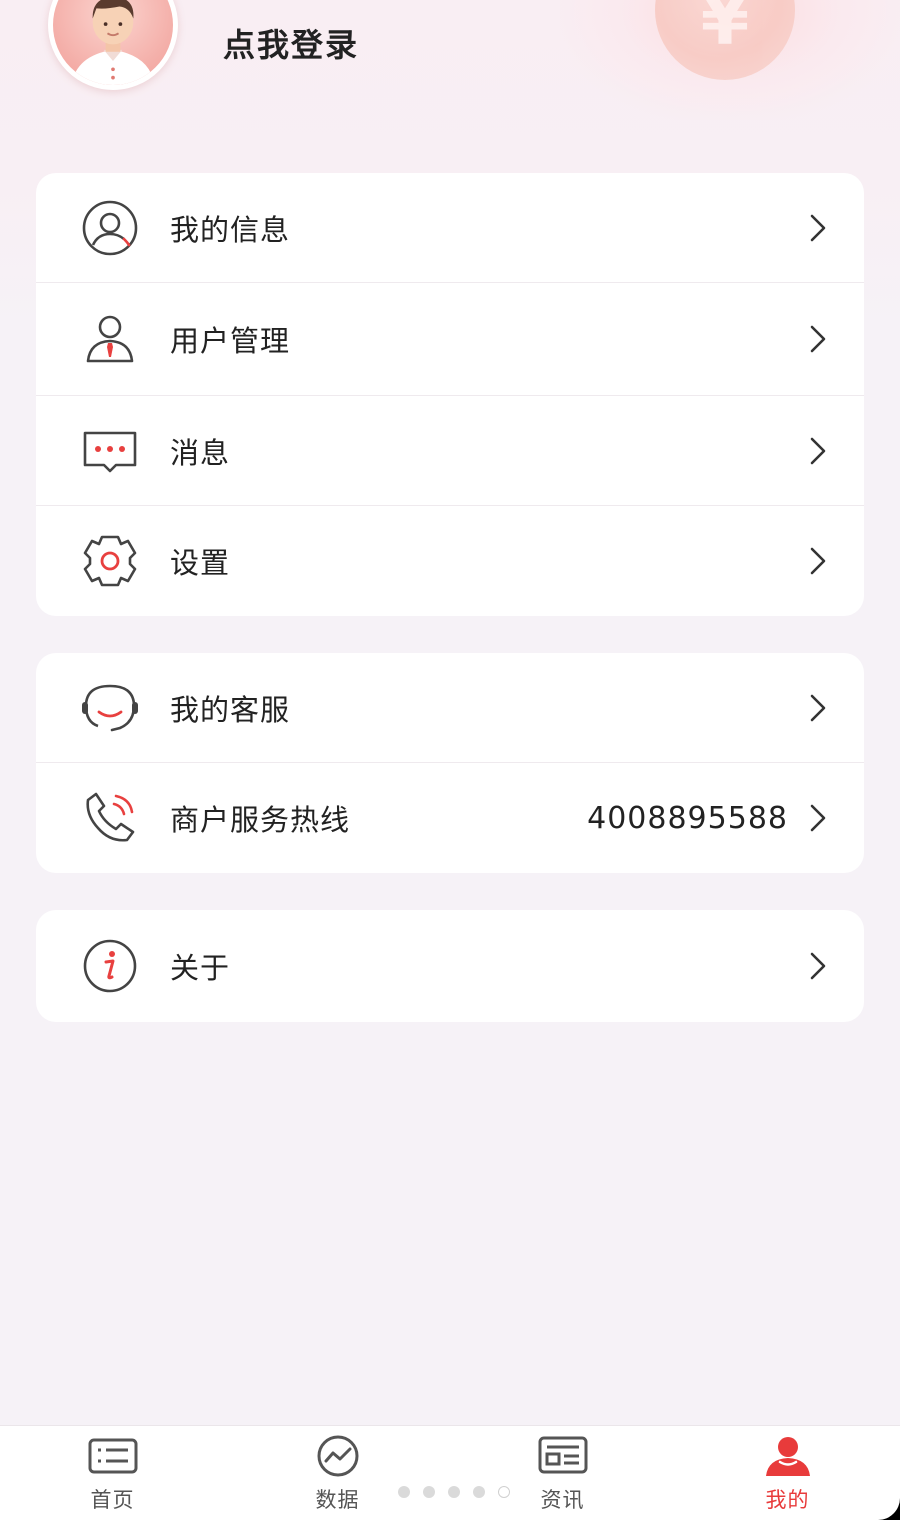 The width and height of the screenshot is (900, 1520). I want to click on info-icon, so click(110, 966).